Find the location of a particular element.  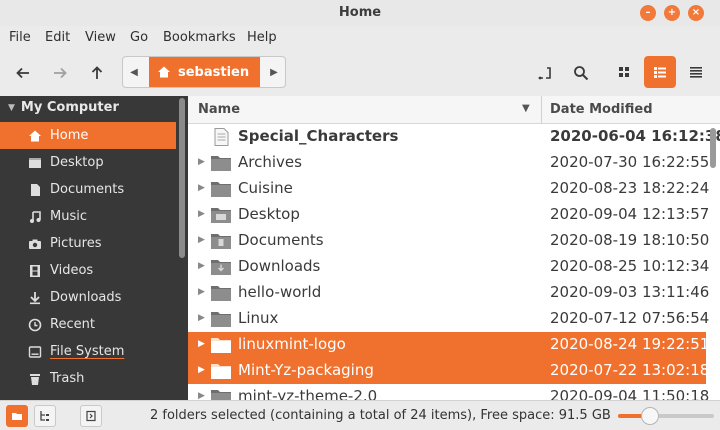

up-button is located at coordinates (97, 73).